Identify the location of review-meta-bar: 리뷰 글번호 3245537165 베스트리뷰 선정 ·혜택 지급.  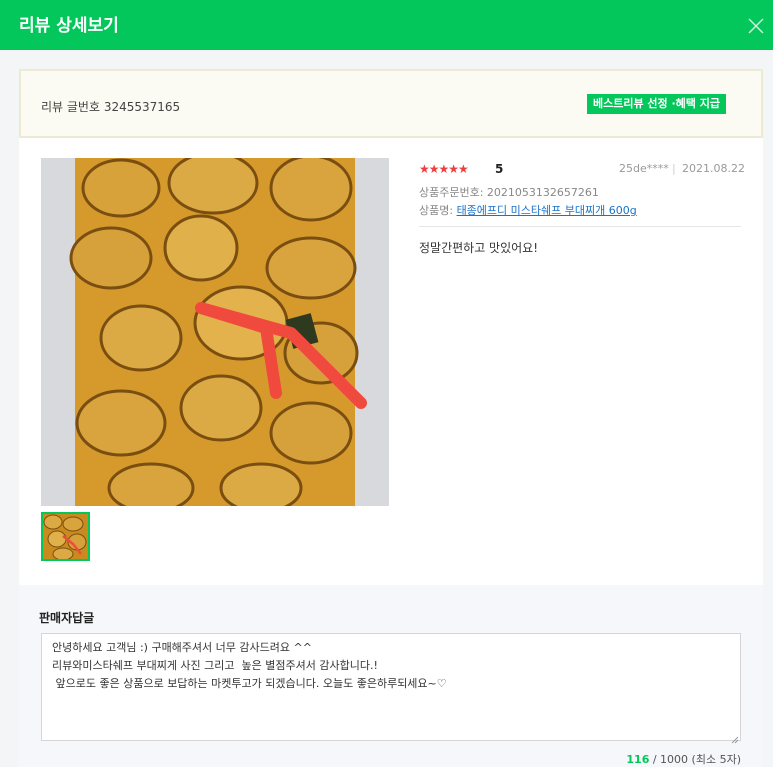
(391, 103).